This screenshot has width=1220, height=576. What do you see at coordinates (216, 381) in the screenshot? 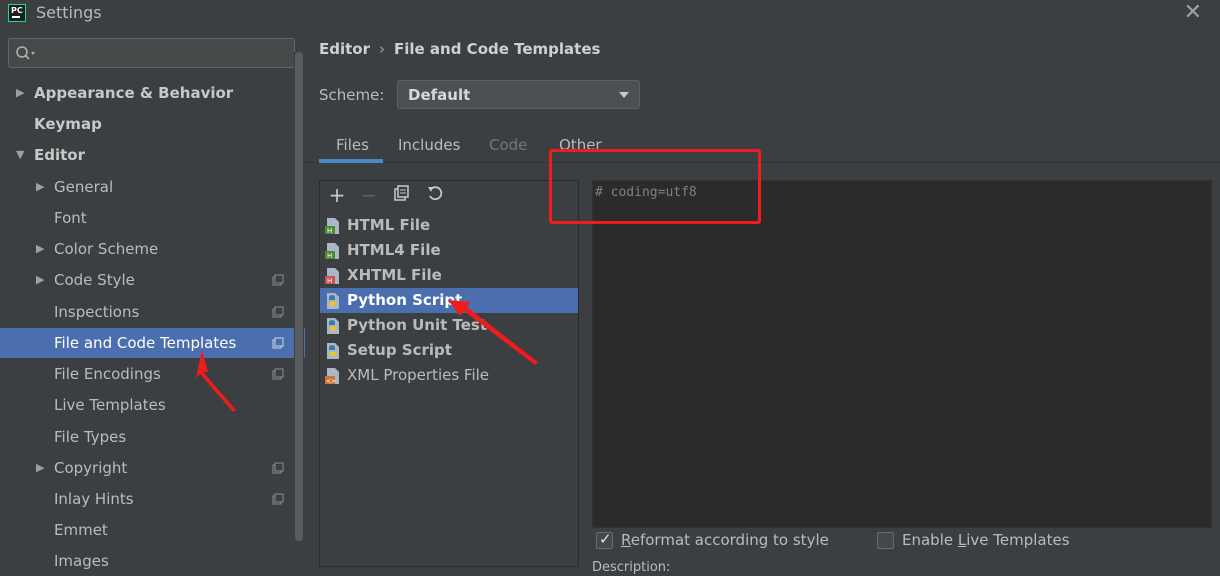
I see `annotation-arrow-sidebar` at bounding box center [216, 381].